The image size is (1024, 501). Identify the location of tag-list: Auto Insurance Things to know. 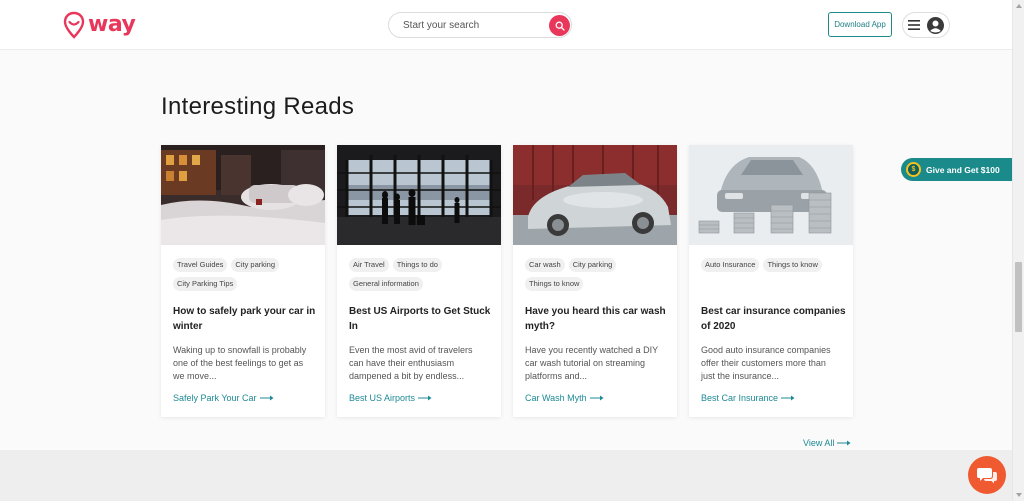
(774, 265).